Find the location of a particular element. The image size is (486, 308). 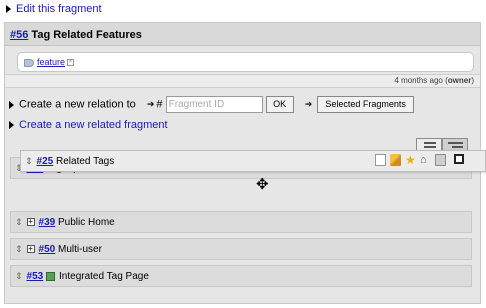

remove-tag-icon: × is located at coordinates (71, 63).